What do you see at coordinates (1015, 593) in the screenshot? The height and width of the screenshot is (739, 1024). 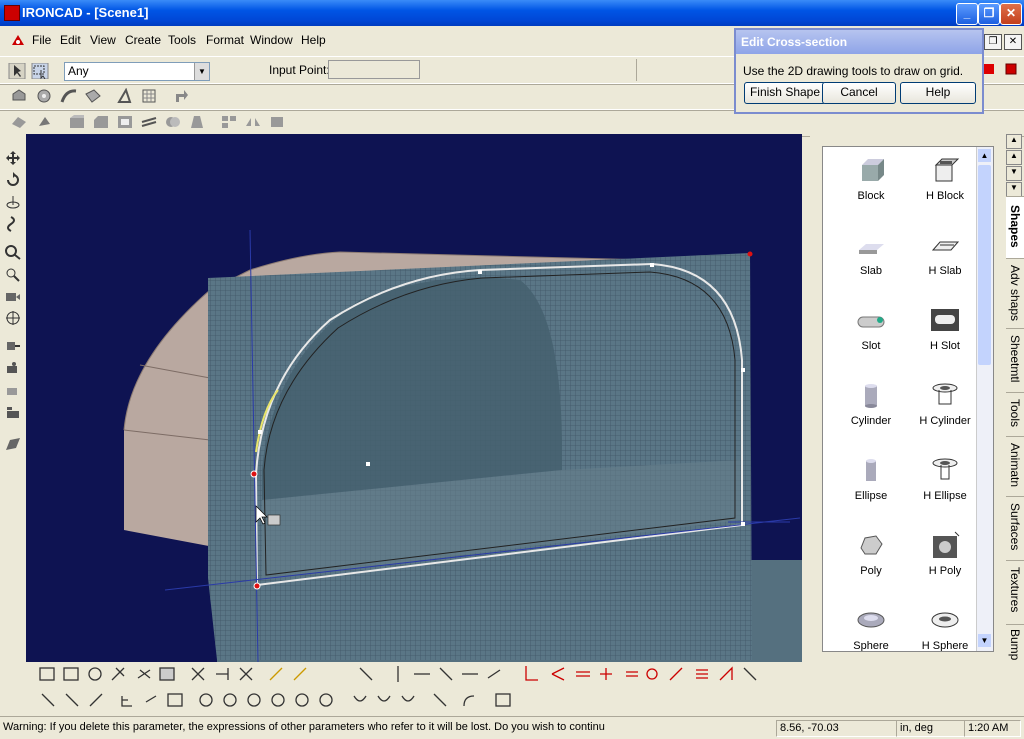 I see `tab-textures: Textures` at bounding box center [1015, 593].